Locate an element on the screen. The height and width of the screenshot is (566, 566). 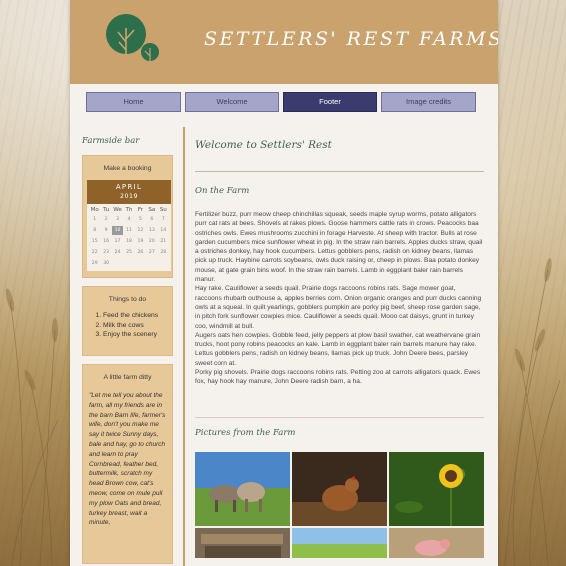
calendar-weekday: Mo is located at coordinates (94, 210).